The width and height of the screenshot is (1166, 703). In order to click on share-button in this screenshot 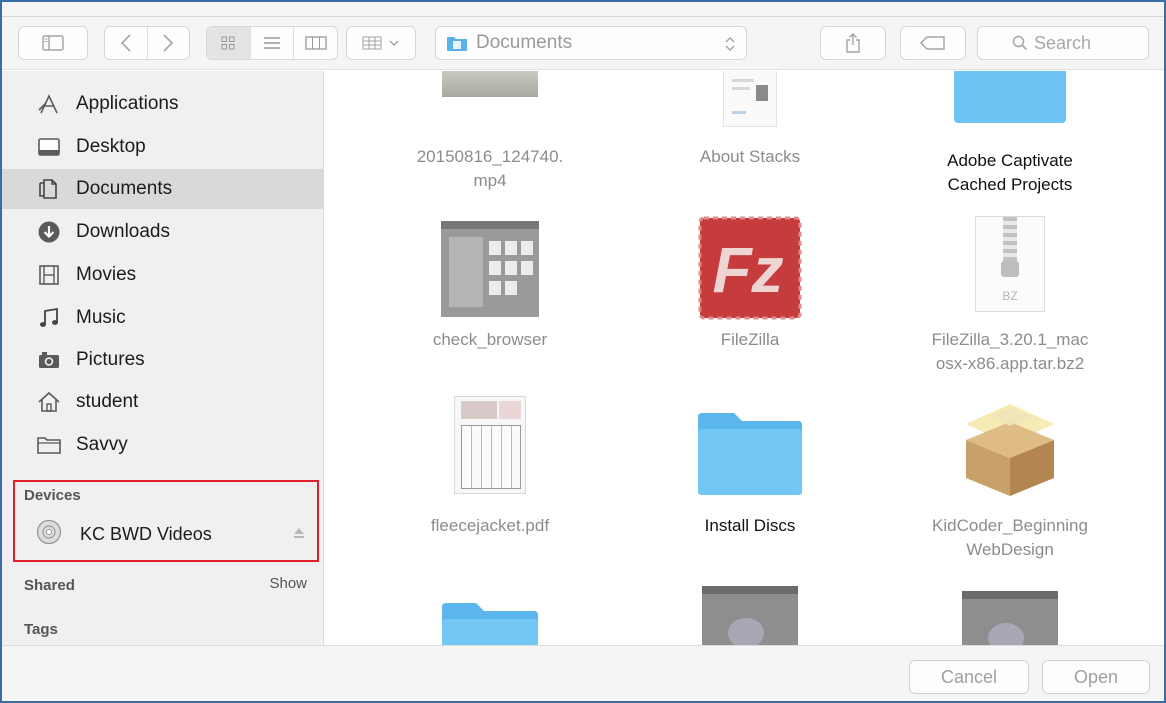, I will do `click(853, 43)`.